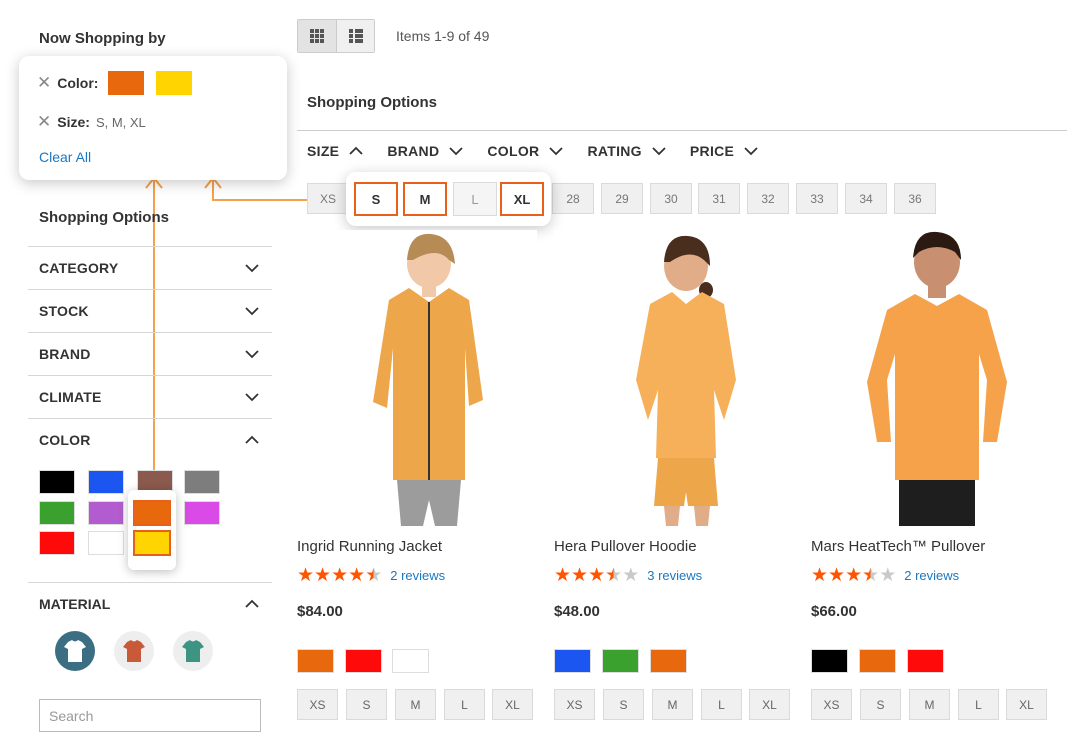  Describe the element at coordinates (376, 199) in the screenshot. I see `size-chip-selected: S` at that location.